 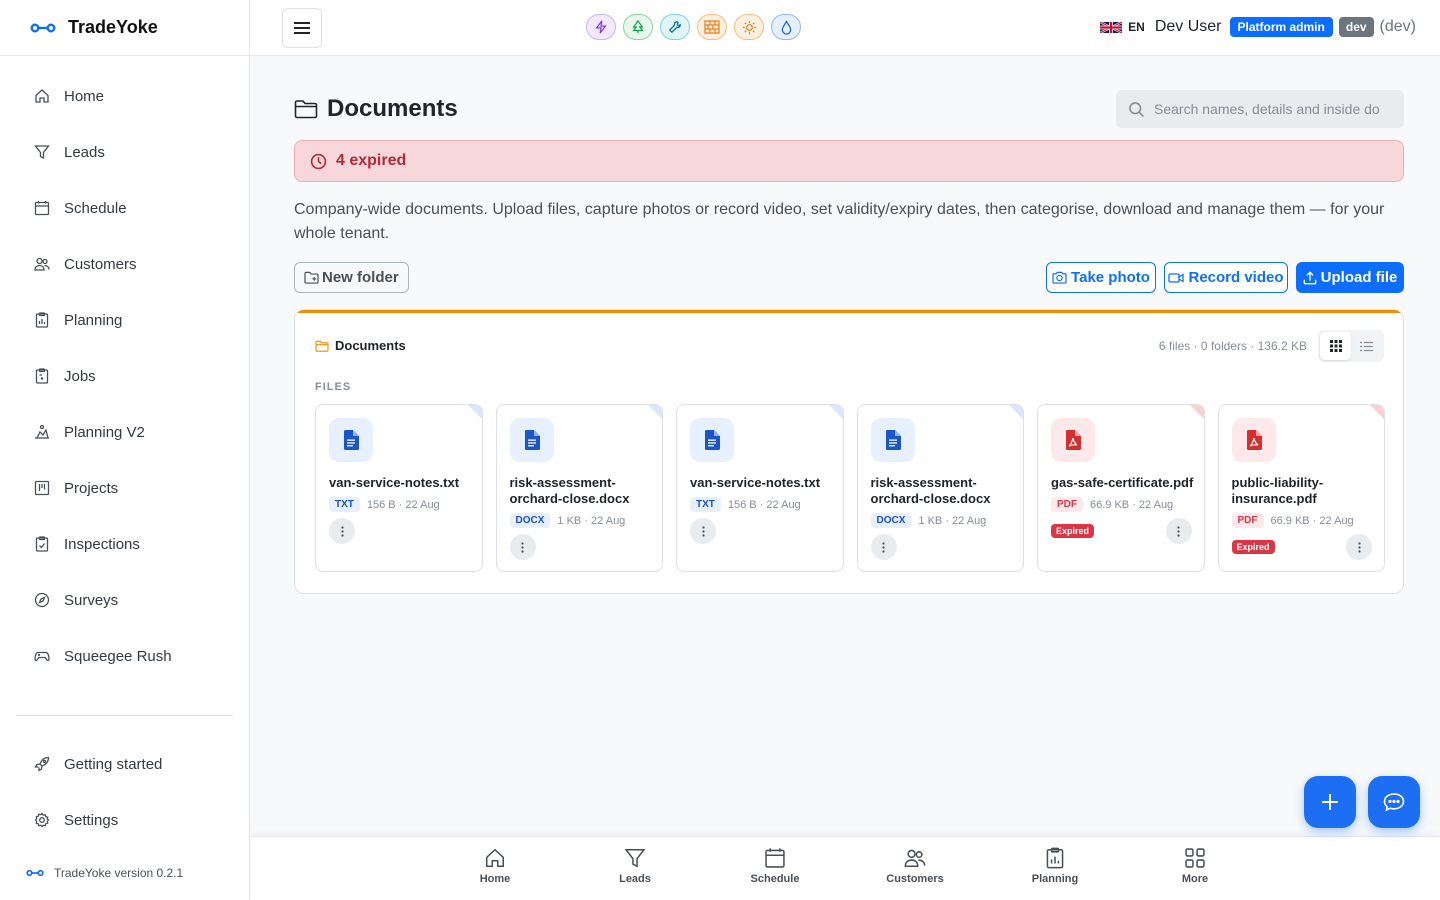 I want to click on sidebar-bottom-nav: Getting started Settings, so click(x=125, y=798).